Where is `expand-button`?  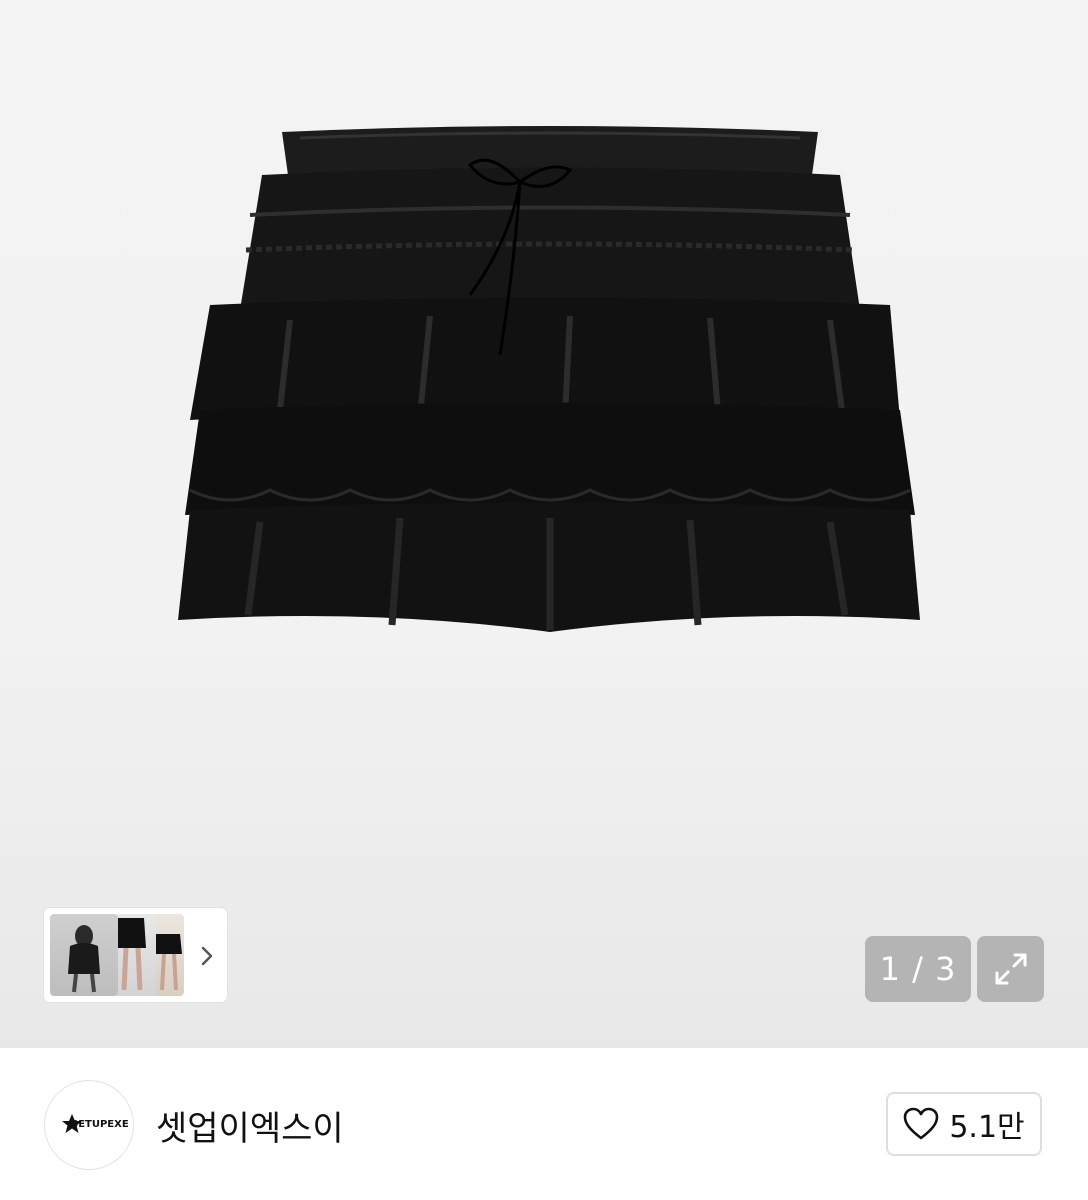
expand-button is located at coordinates (1010, 969).